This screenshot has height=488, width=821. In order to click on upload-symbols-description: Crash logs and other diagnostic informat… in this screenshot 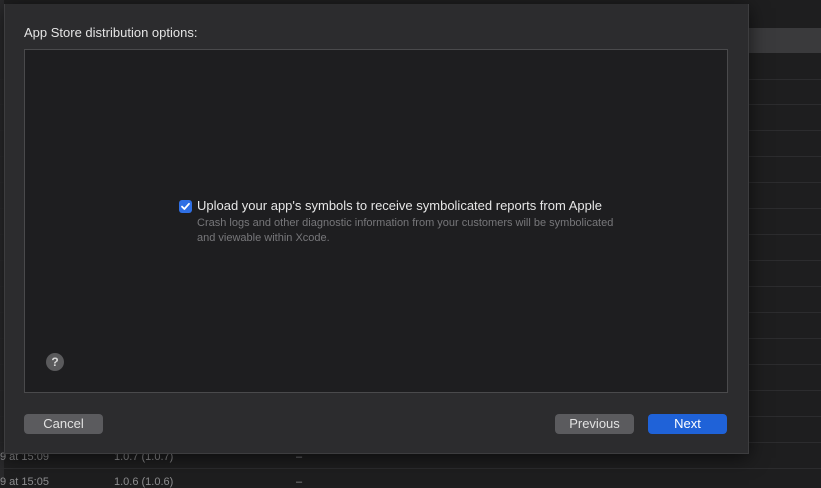, I will do `click(405, 230)`.